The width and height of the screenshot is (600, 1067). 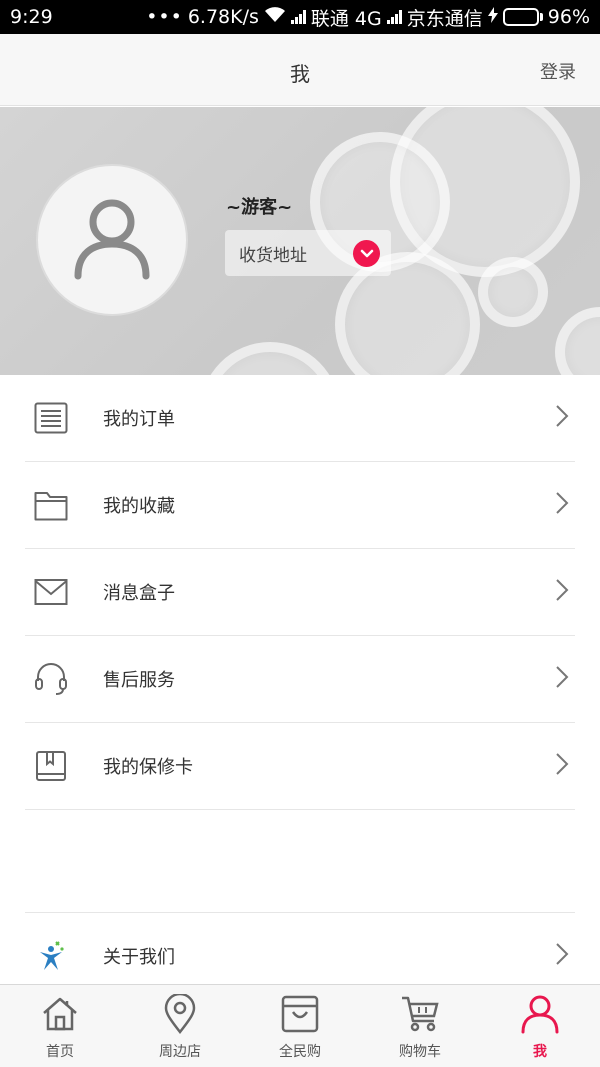 I want to click on nav-label: 首页, so click(x=60, y=1052).